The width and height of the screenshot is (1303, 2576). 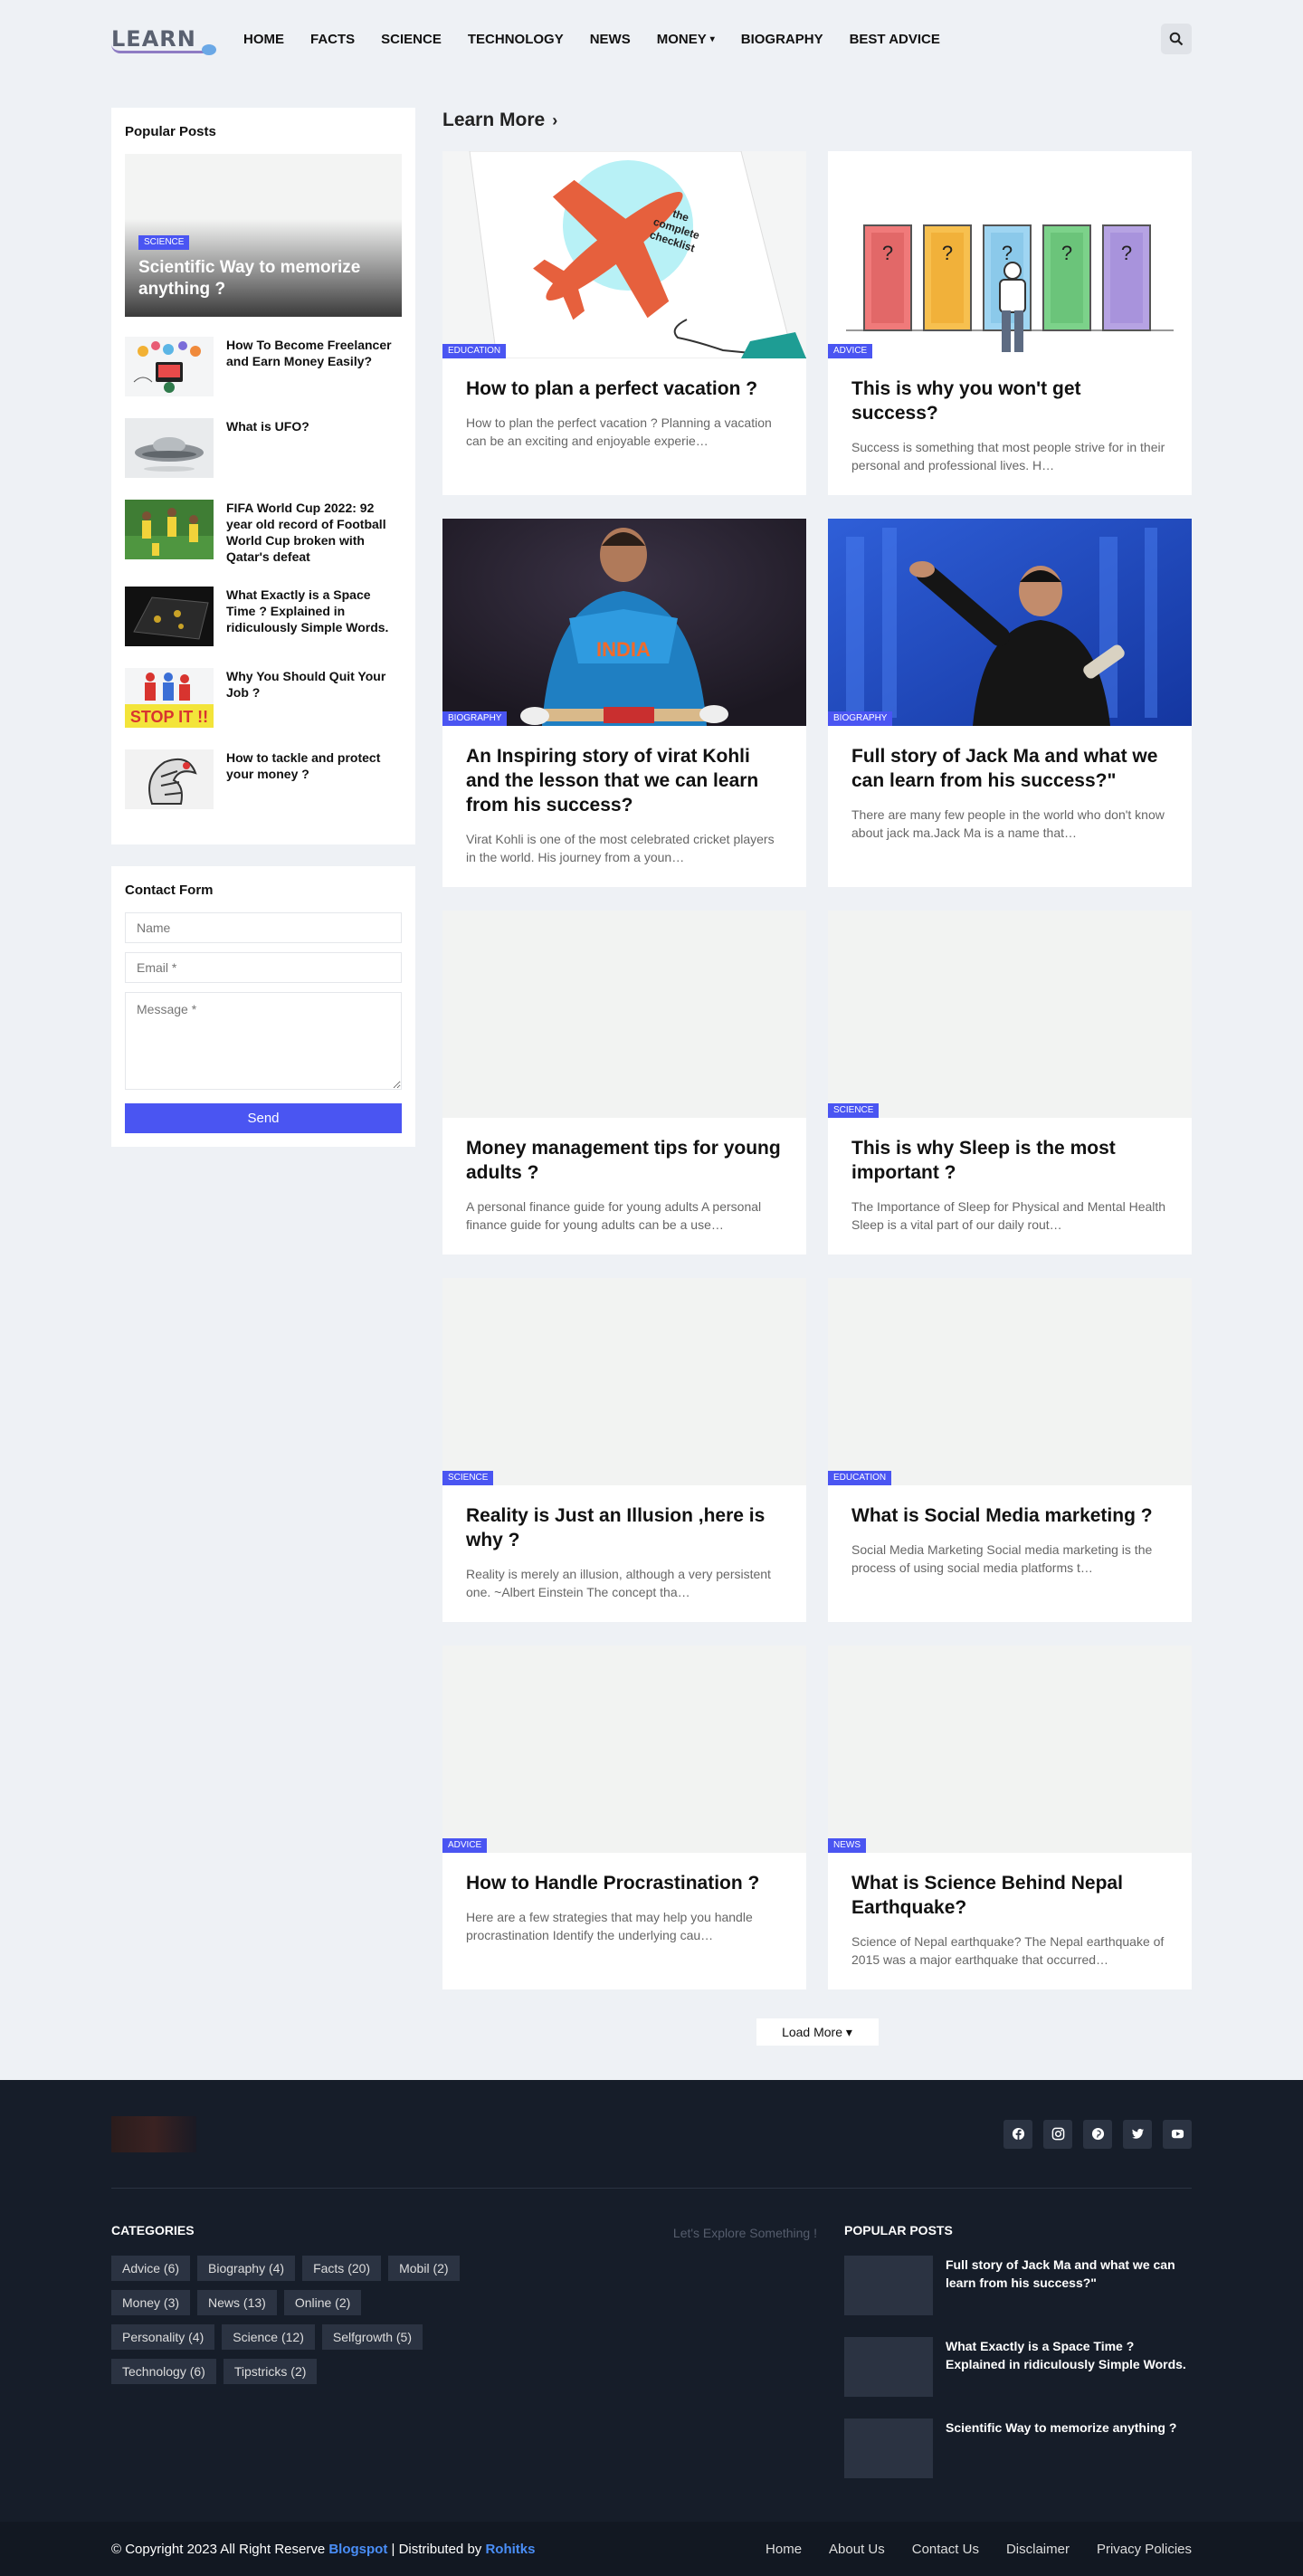 I want to click on category-chip: Selfgrowth (5), so click(x=372, y=2337).